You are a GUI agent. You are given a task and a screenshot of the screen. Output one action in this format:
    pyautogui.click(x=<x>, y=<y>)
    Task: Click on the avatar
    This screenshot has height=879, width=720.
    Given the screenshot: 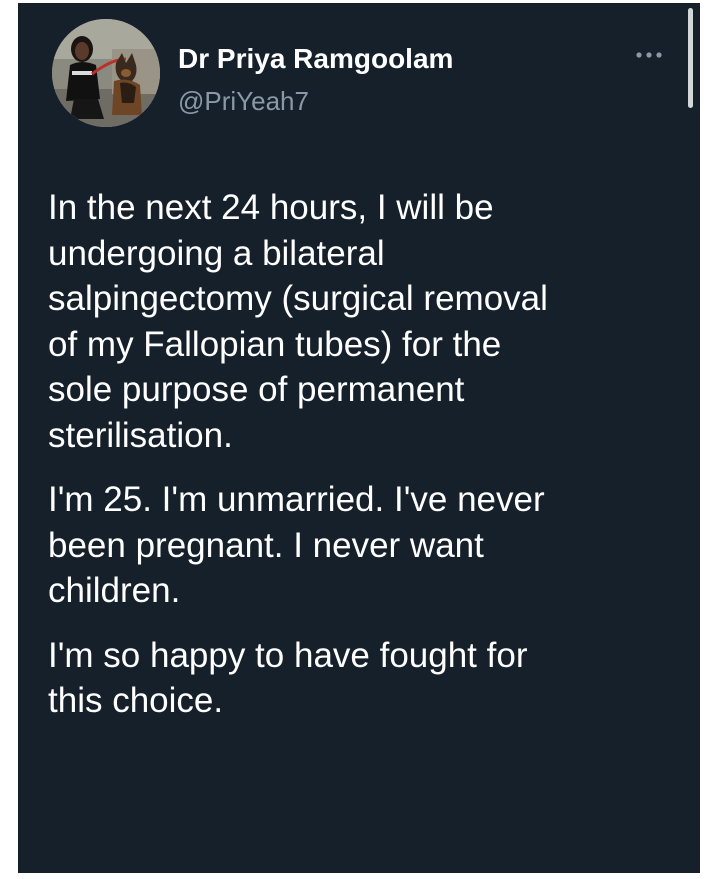 What is the action you would take?
    pyautogui.click(x=106, y=73)
    